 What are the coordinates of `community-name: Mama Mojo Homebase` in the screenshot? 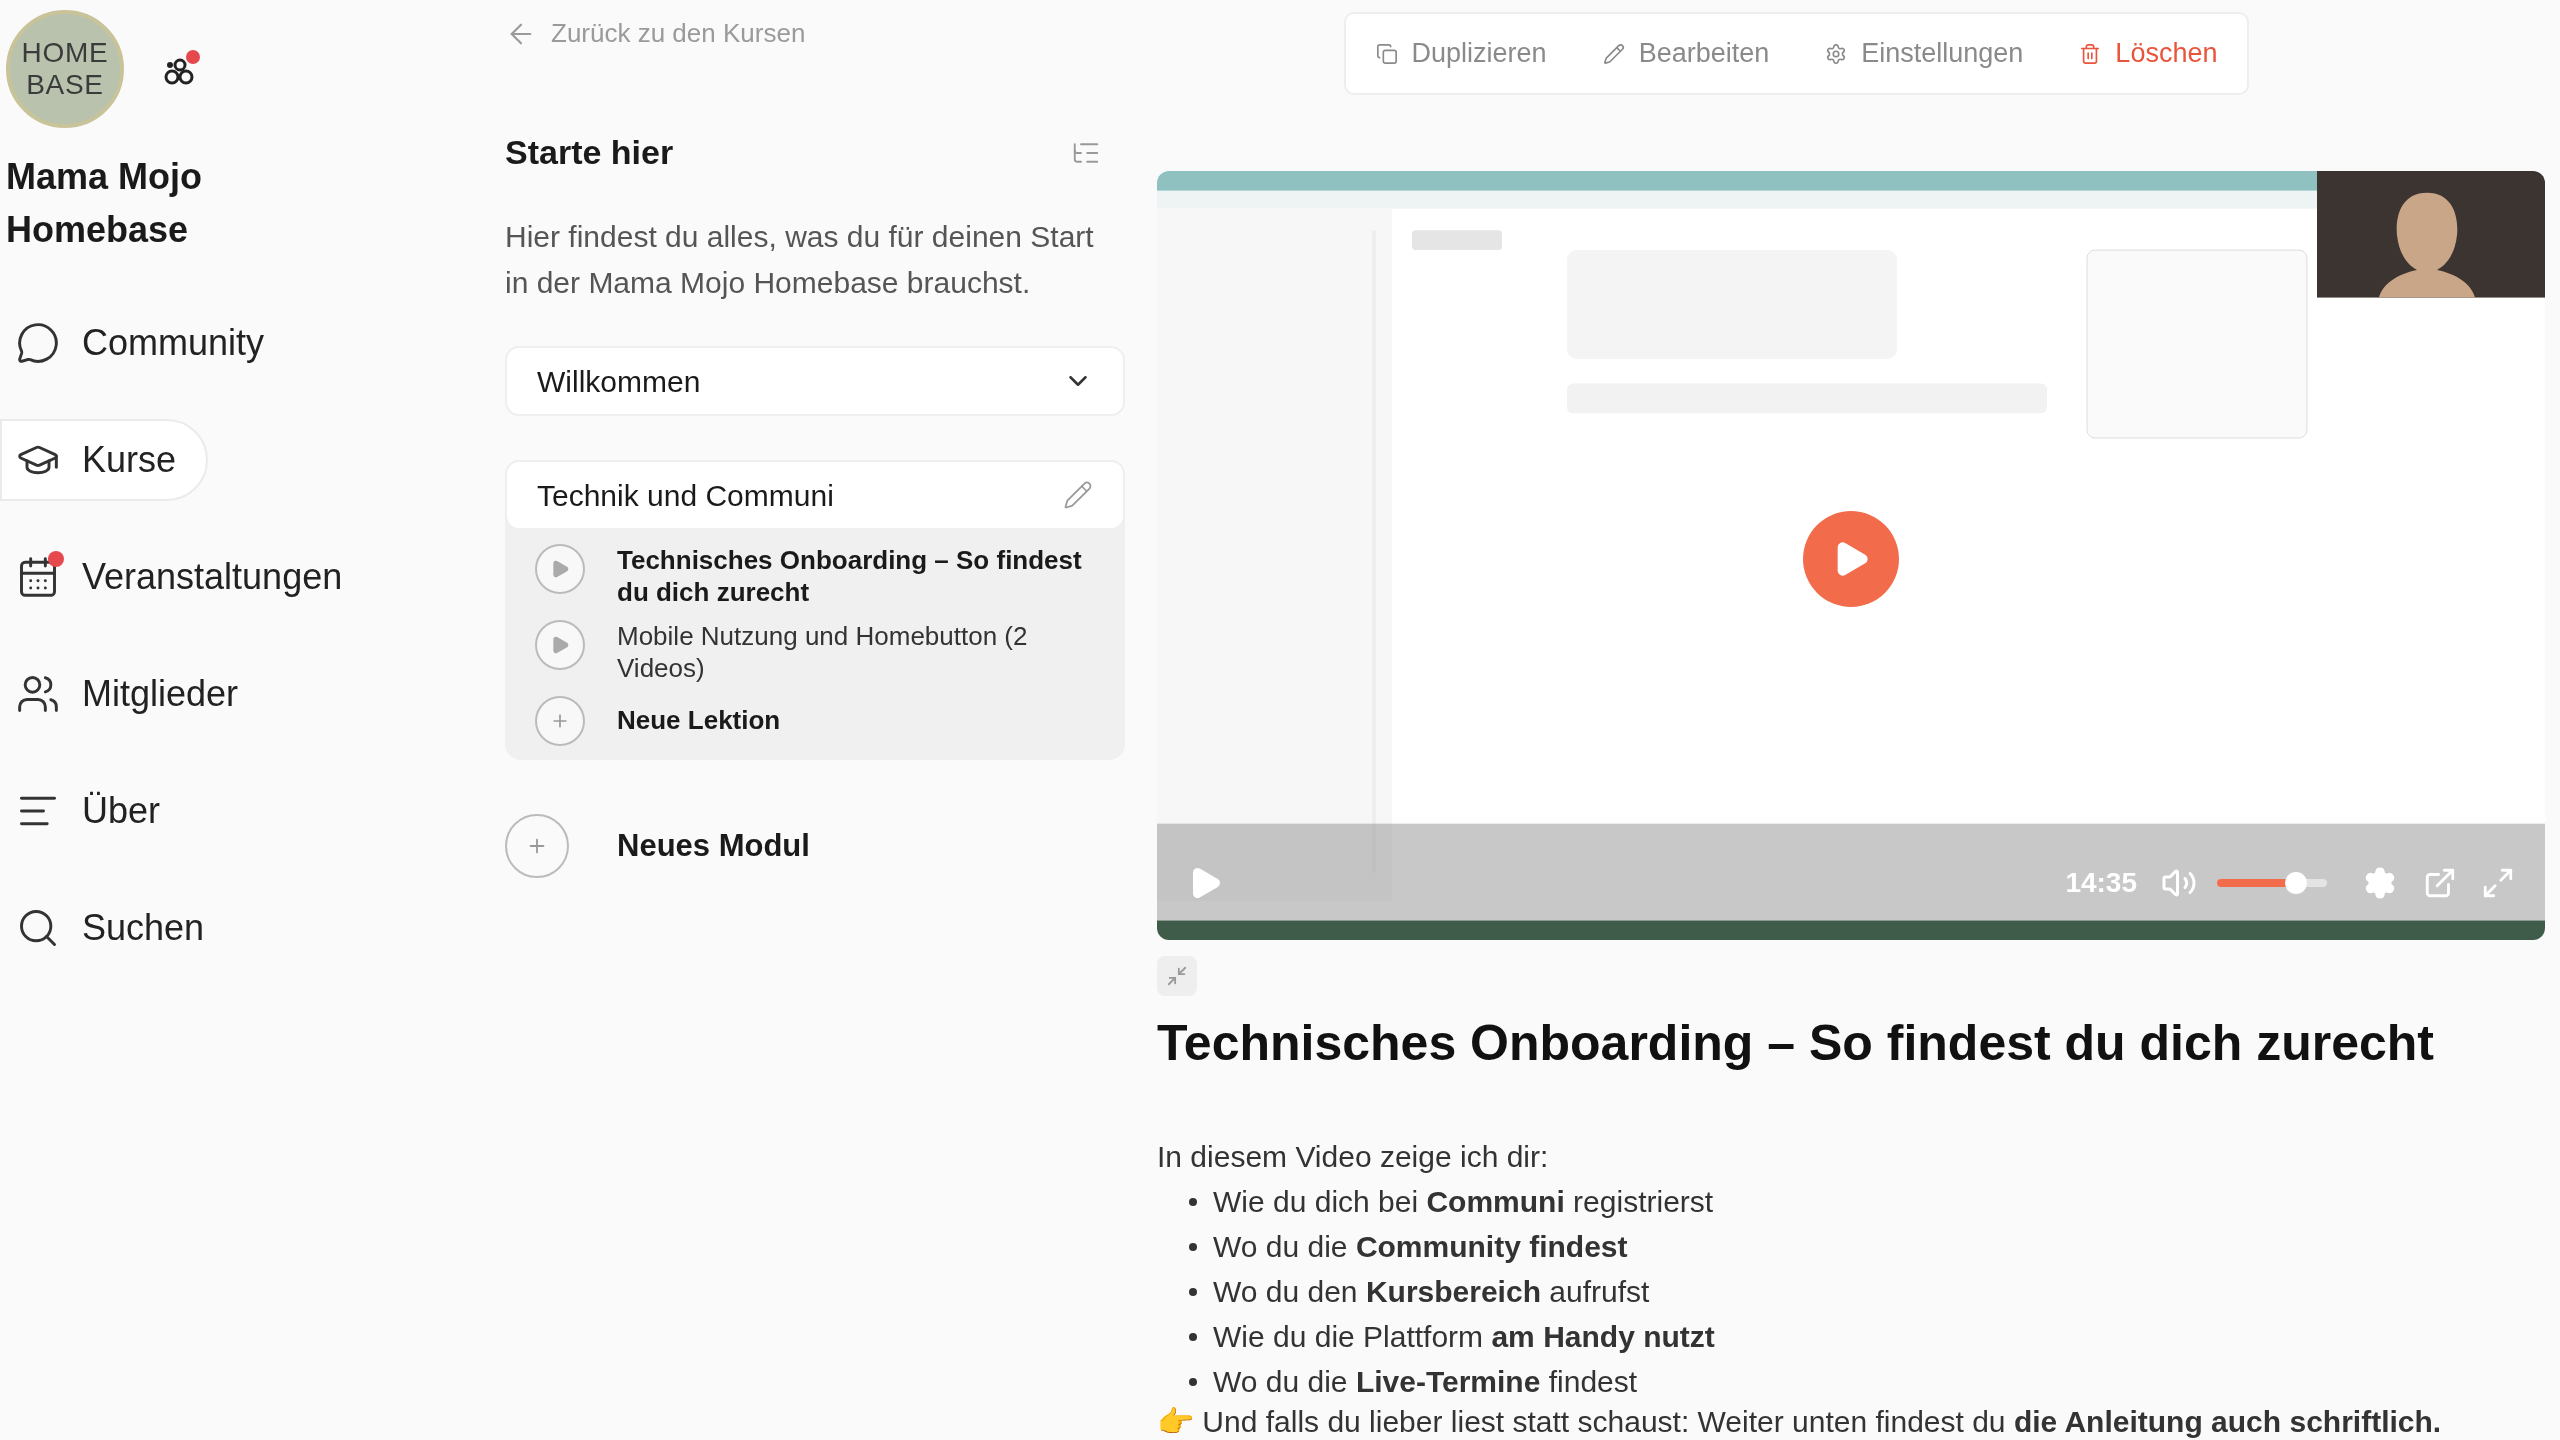 It's located at (104, 203).